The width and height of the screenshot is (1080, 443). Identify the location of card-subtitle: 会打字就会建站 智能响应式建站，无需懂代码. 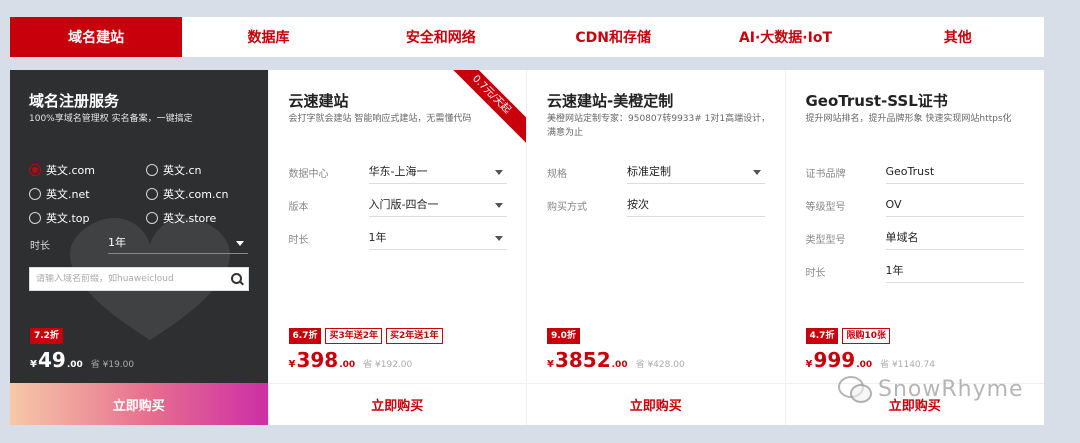
(380, 119).